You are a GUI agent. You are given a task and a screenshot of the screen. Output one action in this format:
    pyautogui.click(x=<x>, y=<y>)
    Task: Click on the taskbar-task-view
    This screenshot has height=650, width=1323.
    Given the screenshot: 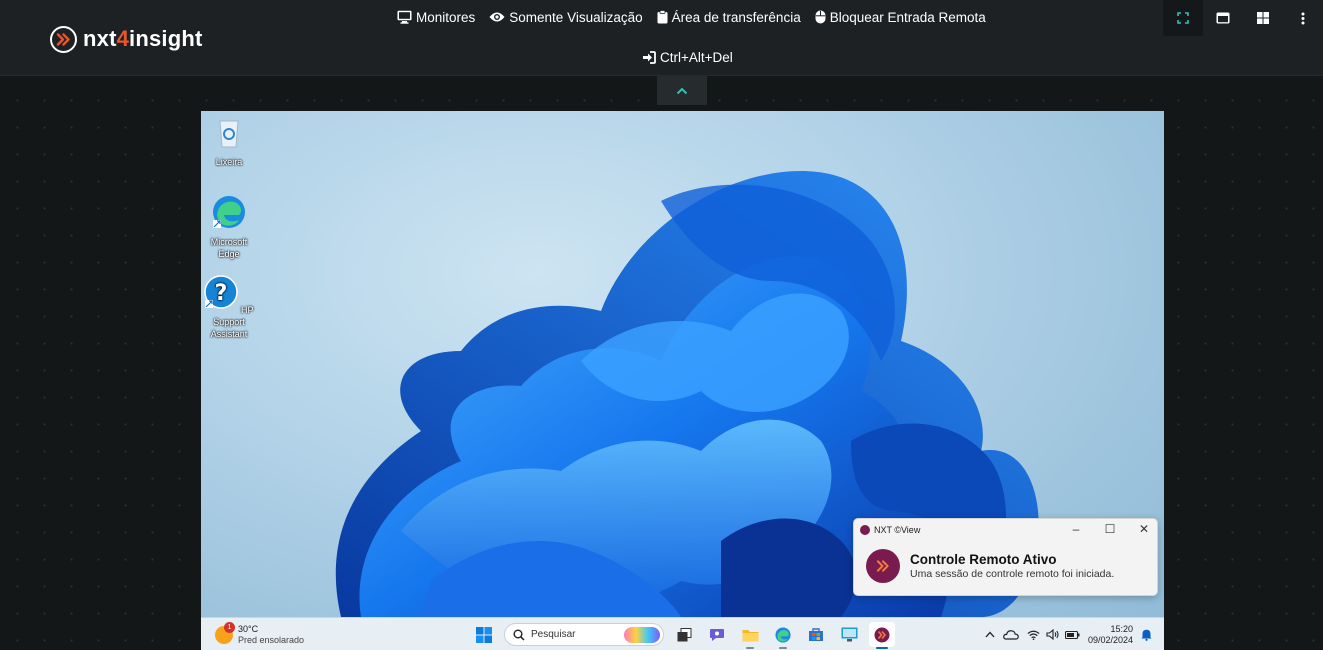 What is the action you would take?
    pyautogui.click(x=684, y=634)
    